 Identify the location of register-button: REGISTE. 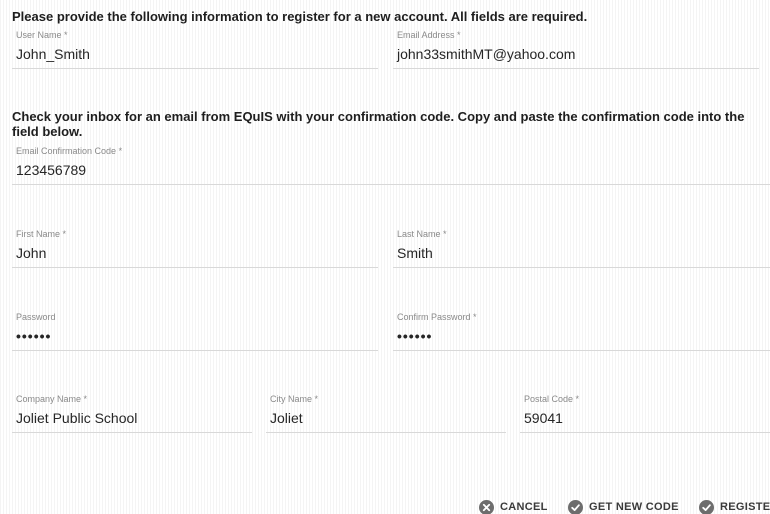
(734, 506).